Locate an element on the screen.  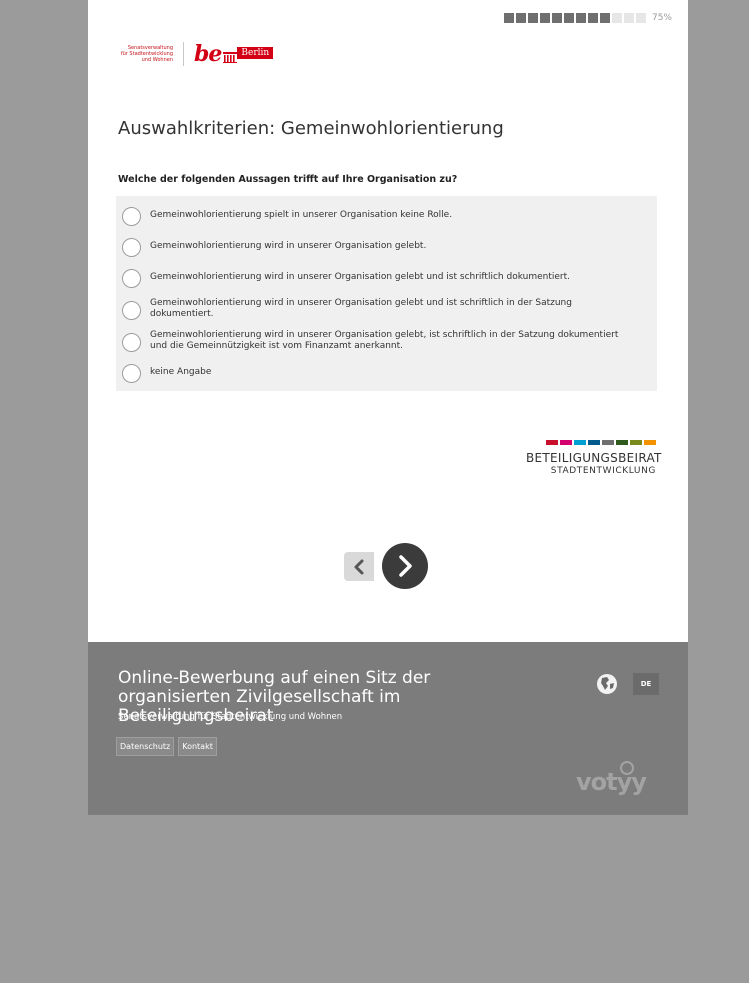
beirat-title: BETEILIGUNGSBEIRAT is located at coordinates (594, 458).